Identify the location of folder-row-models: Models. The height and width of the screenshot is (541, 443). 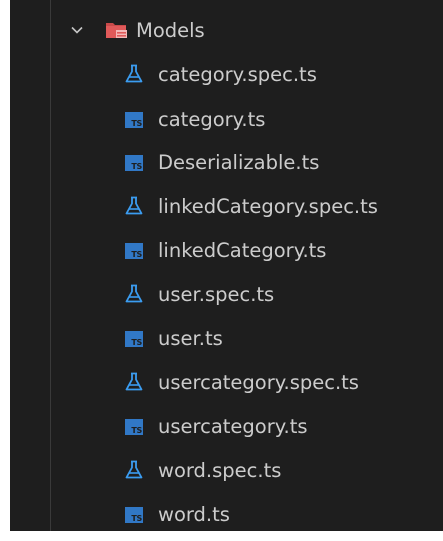
(226, 30).